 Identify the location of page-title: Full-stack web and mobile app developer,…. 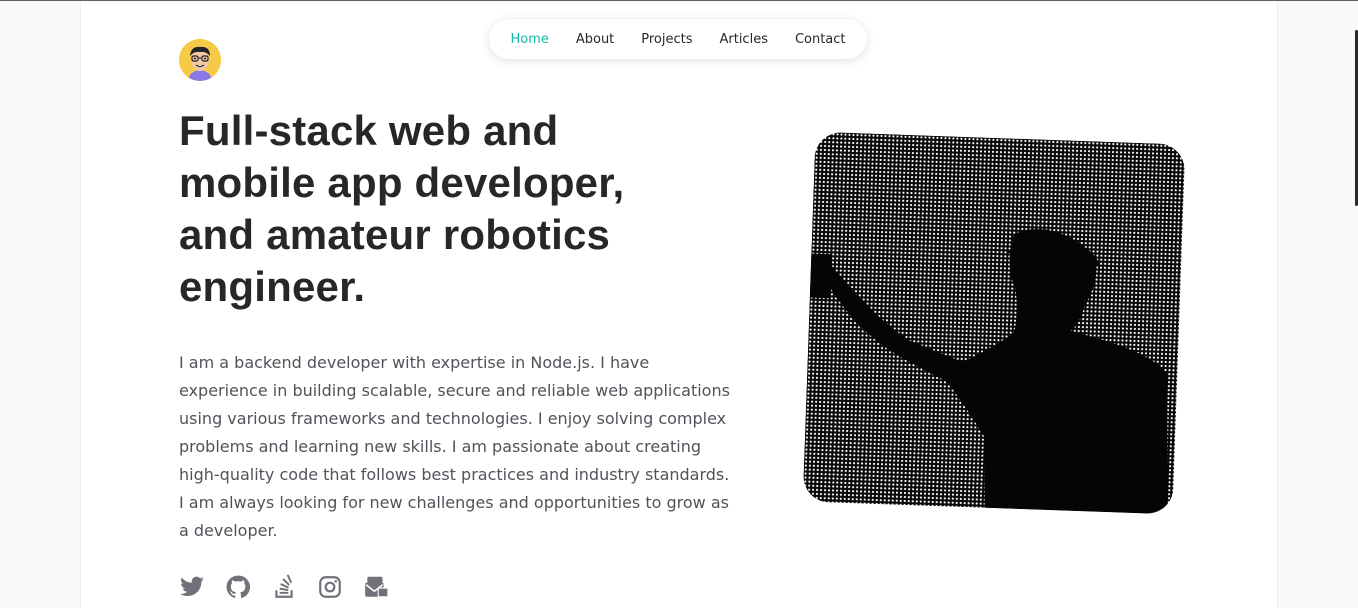
(402, 208).